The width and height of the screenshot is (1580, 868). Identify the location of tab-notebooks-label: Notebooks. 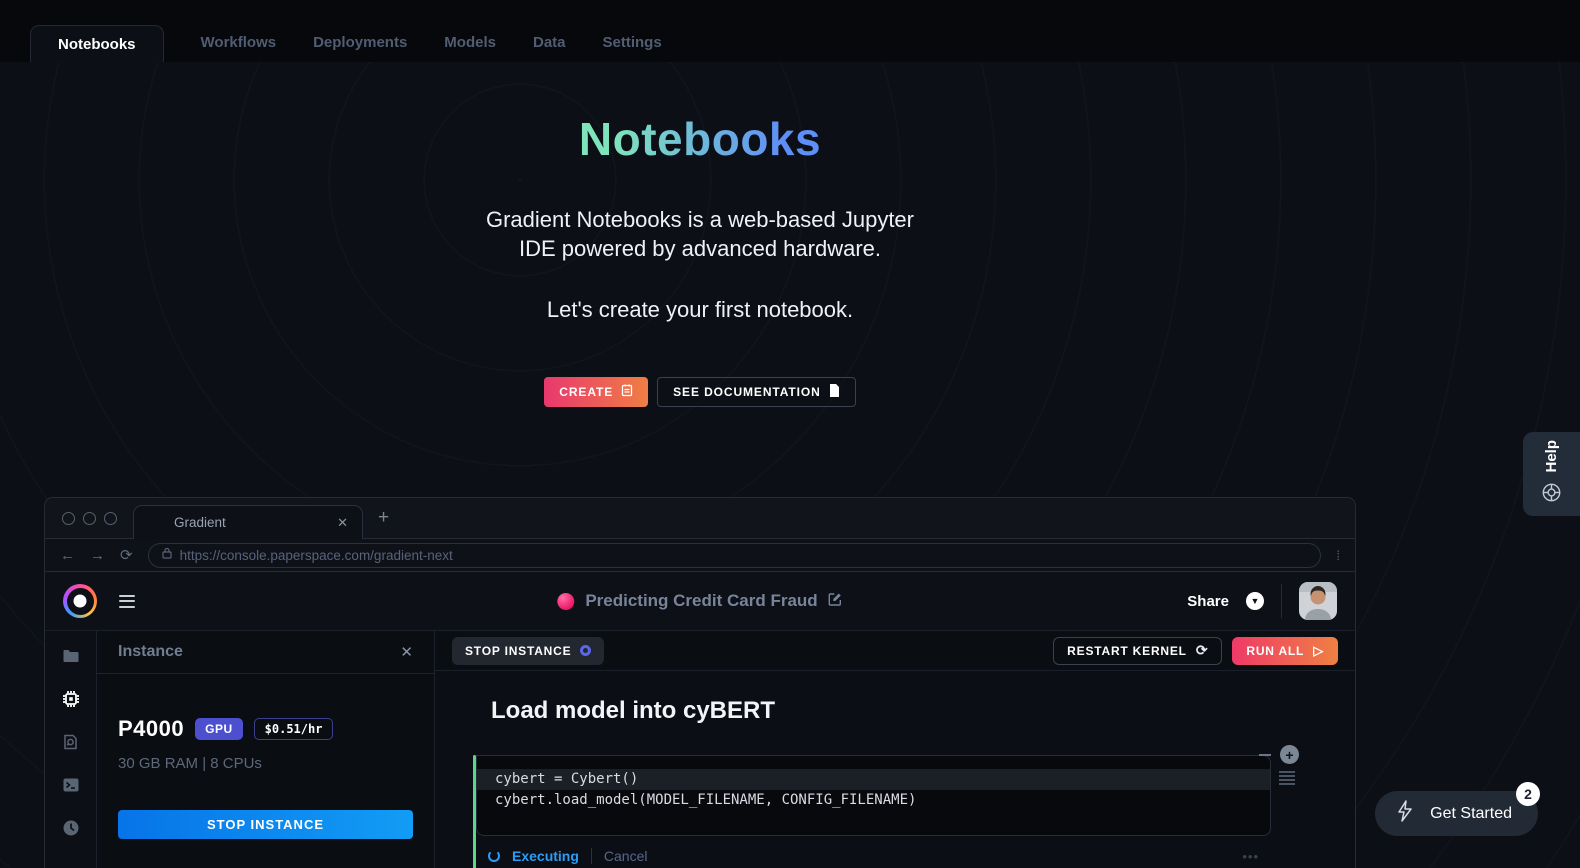
(97, 44).